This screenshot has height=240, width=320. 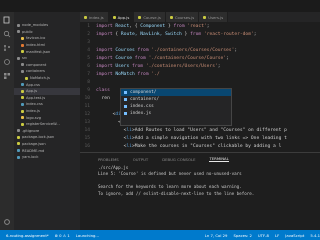 I want to click on editor-tab-label: Courses.js, so click(x=184, y=17).